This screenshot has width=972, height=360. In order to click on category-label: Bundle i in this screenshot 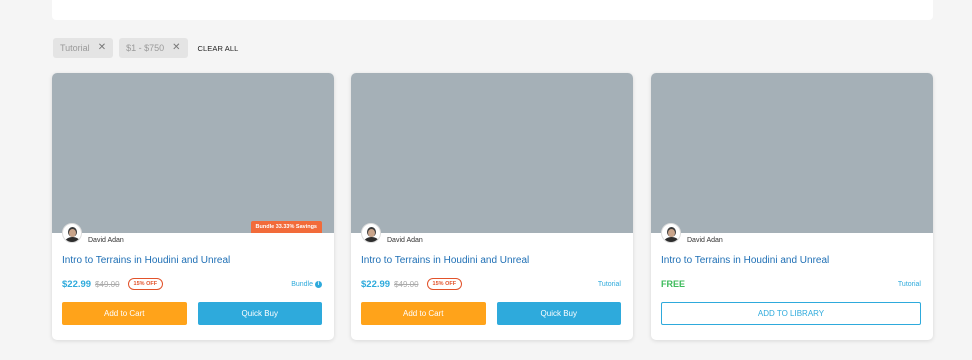, I will do `click(306, 284)`.